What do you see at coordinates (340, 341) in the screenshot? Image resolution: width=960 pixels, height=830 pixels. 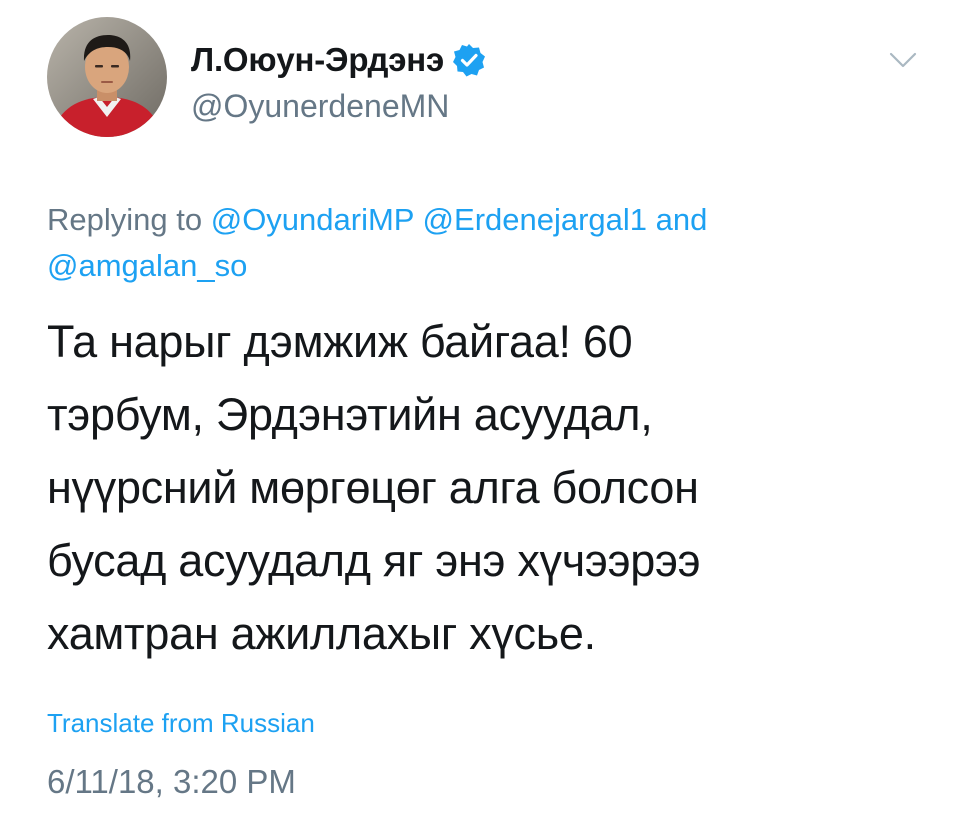 I see `tweet-text-line: Та нарыг дэмжиж байгаа! 60` at bounding box center [340, 341].